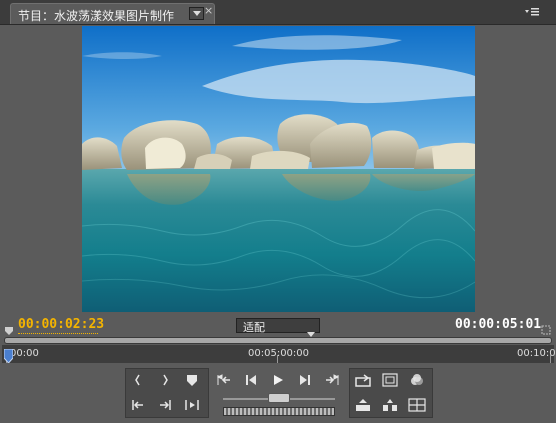  What do you see at coordinates (58, 333) in the screenshot?
I see `current-timecode-underline` at bounding box center [58, 333].